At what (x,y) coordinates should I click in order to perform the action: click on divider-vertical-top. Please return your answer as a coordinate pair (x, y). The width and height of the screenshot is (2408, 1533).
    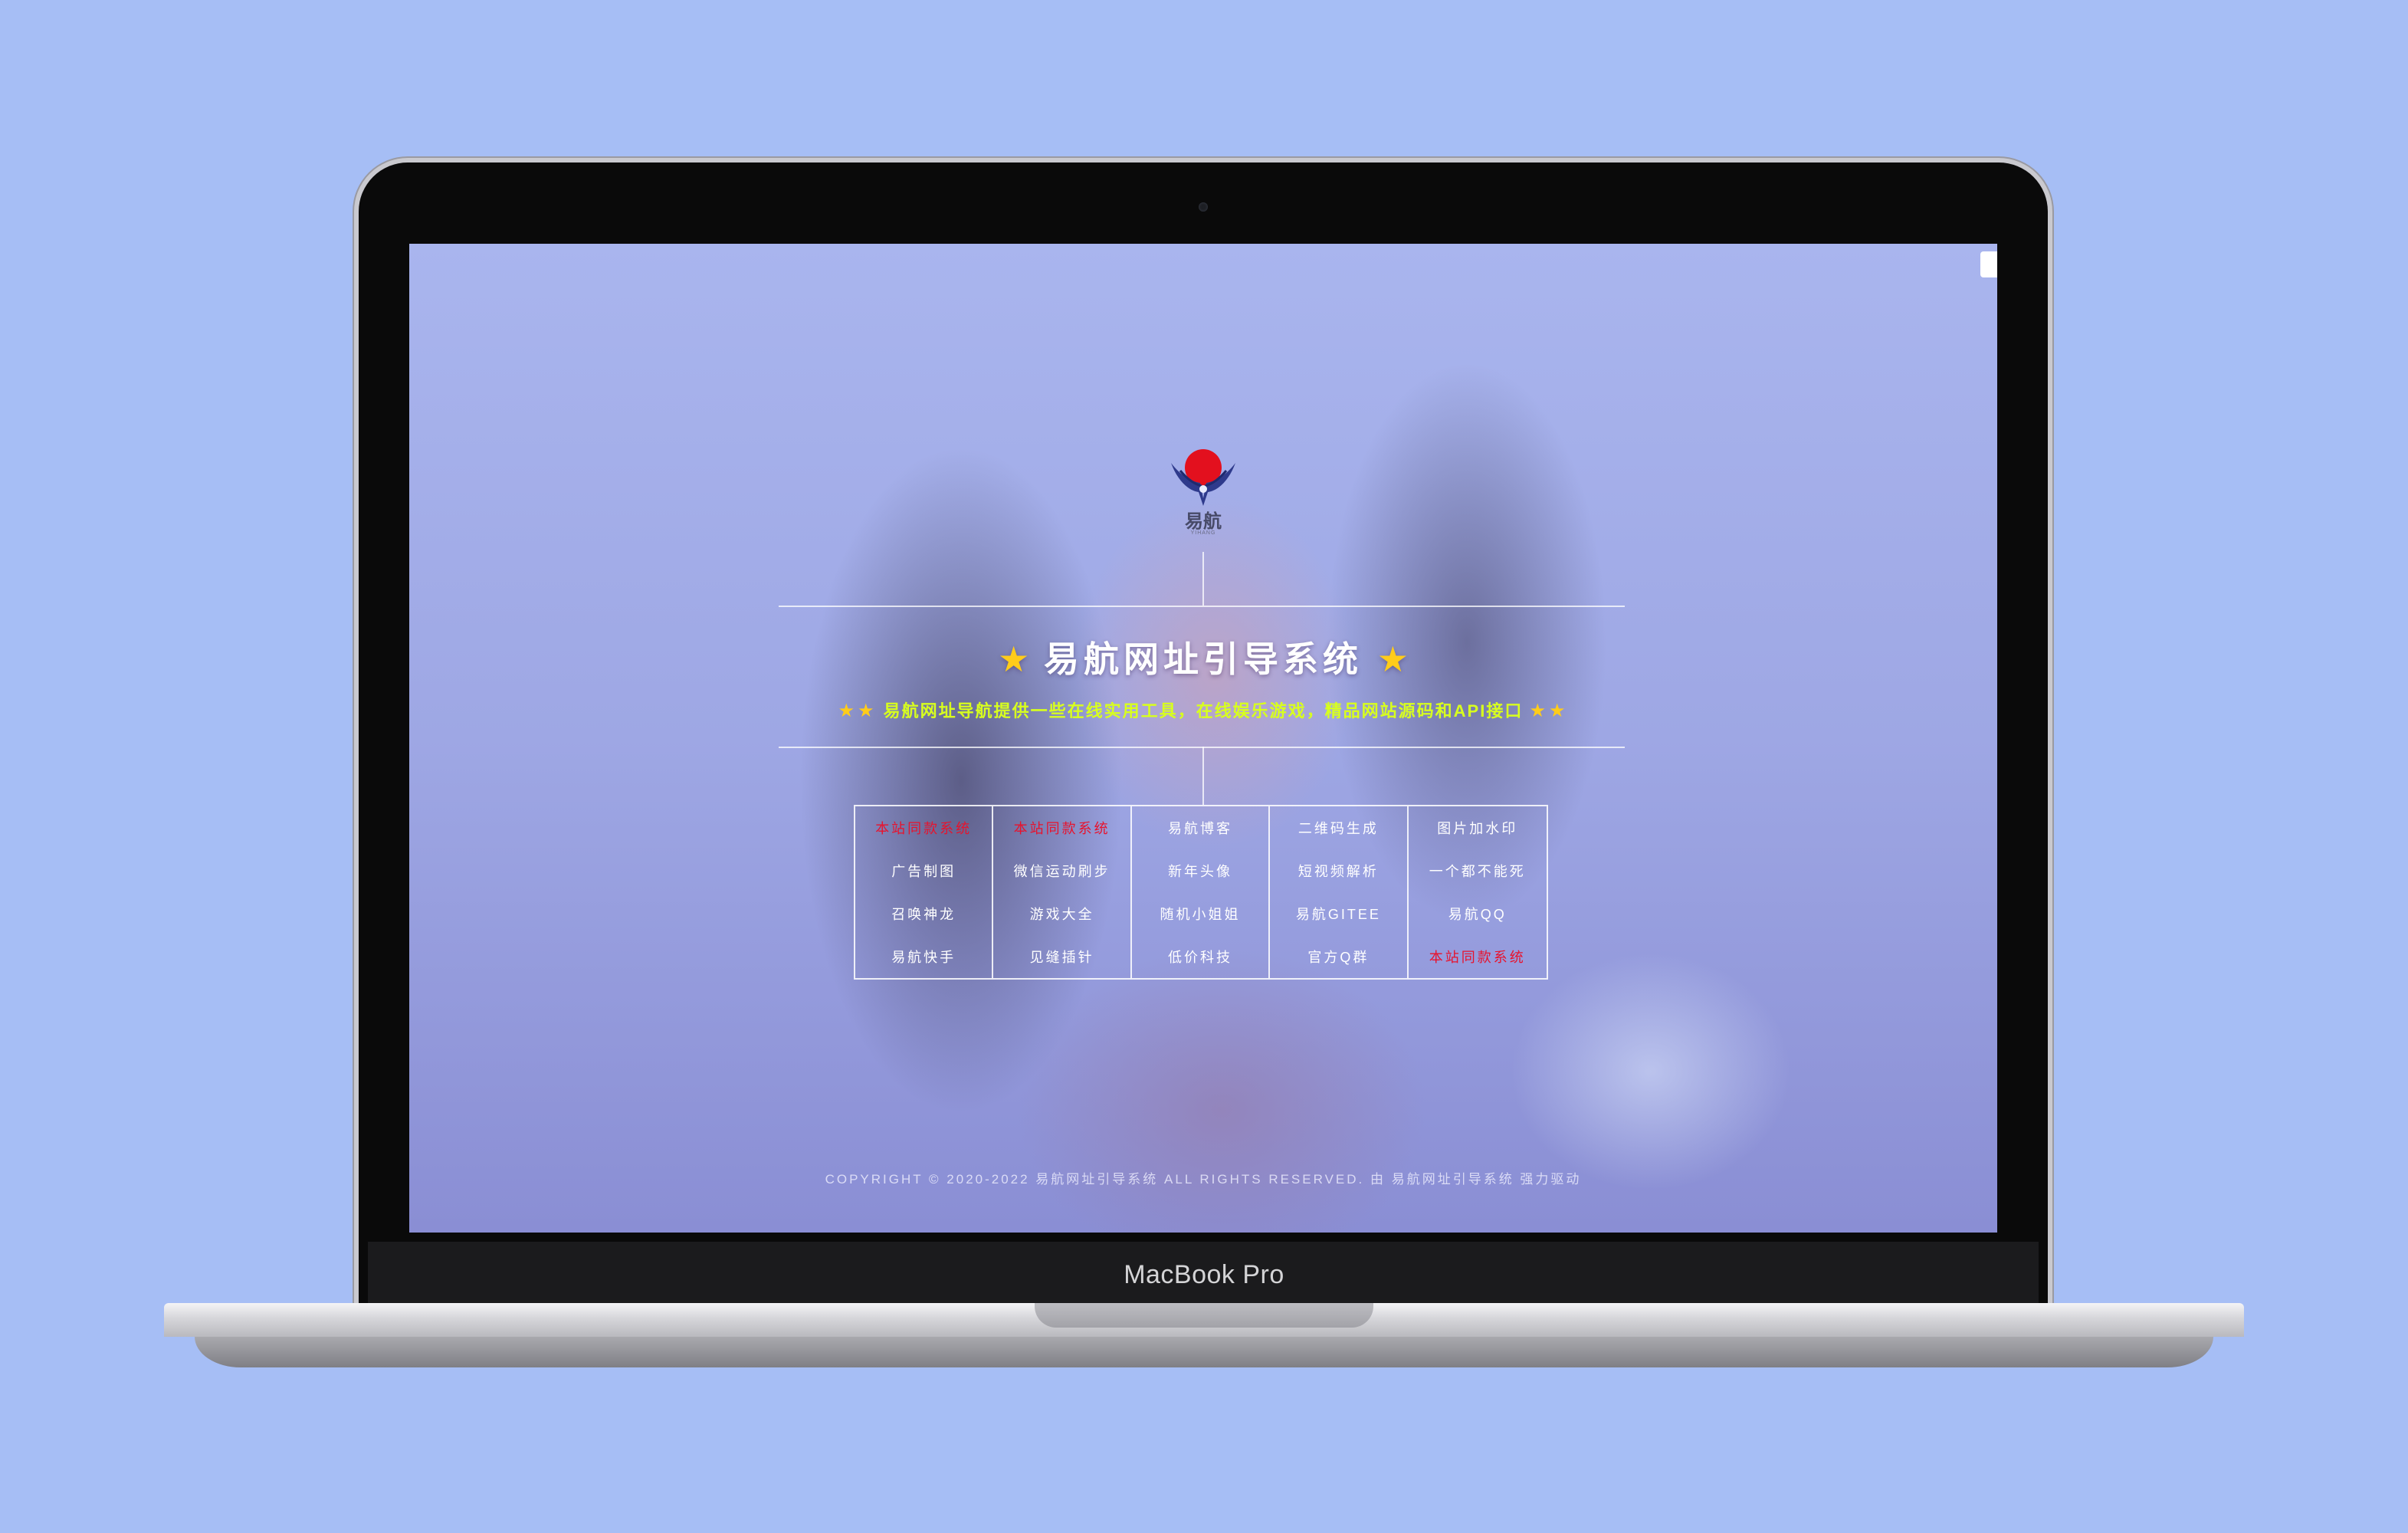
    Looking at the image, I should click on (1203, 579).